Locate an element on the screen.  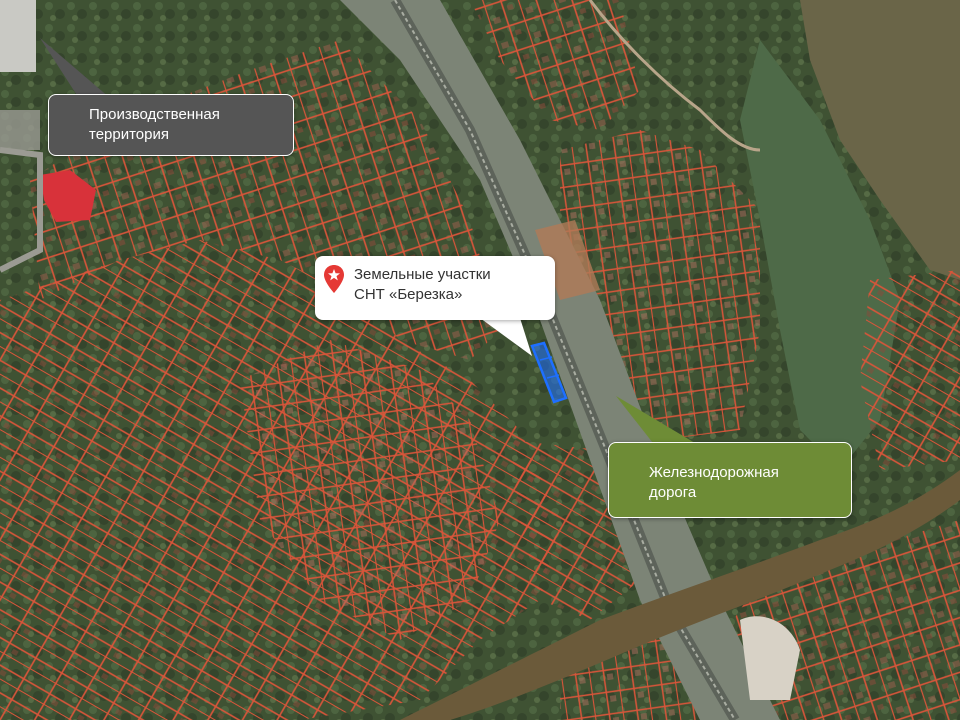
star-pin-icon is located at coordinates (334, 279).